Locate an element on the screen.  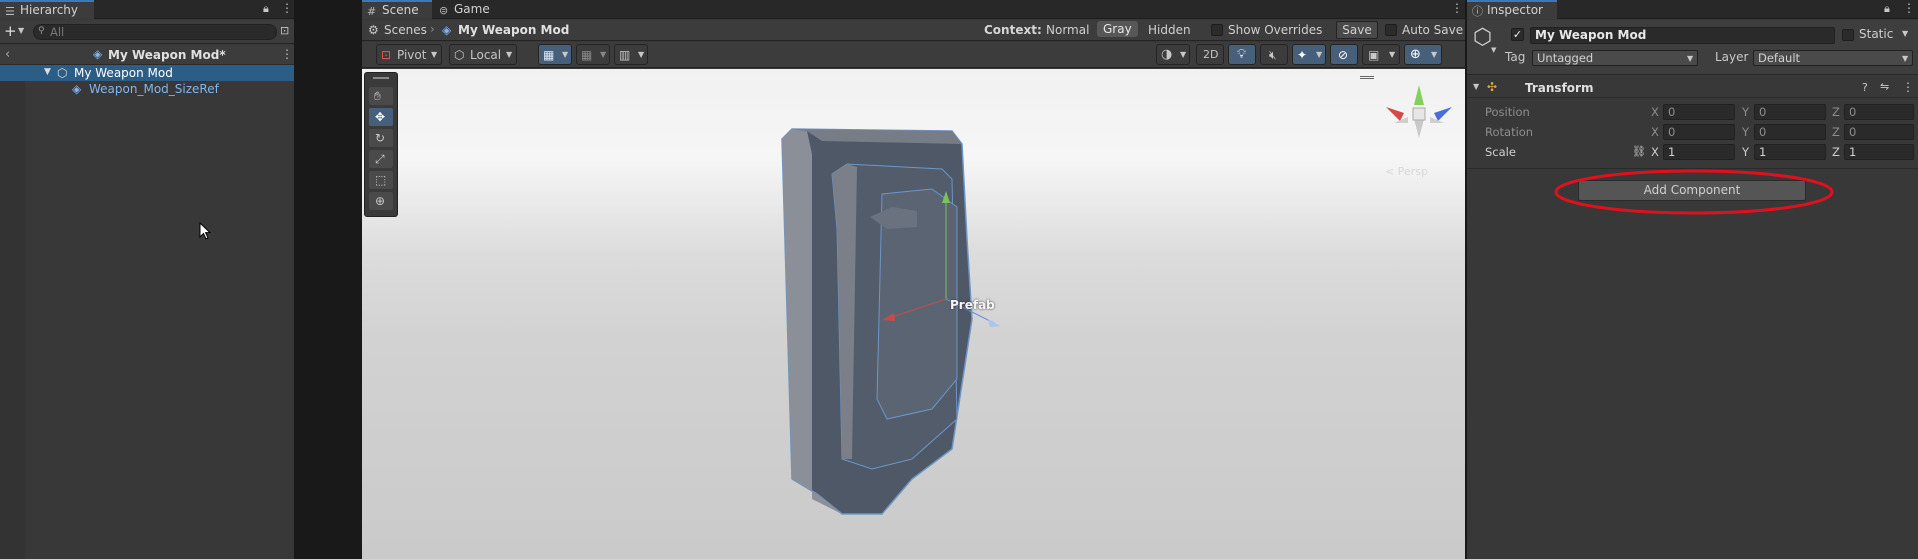
back-chevron-icon: ‹ is located at coordinates (7, 54).